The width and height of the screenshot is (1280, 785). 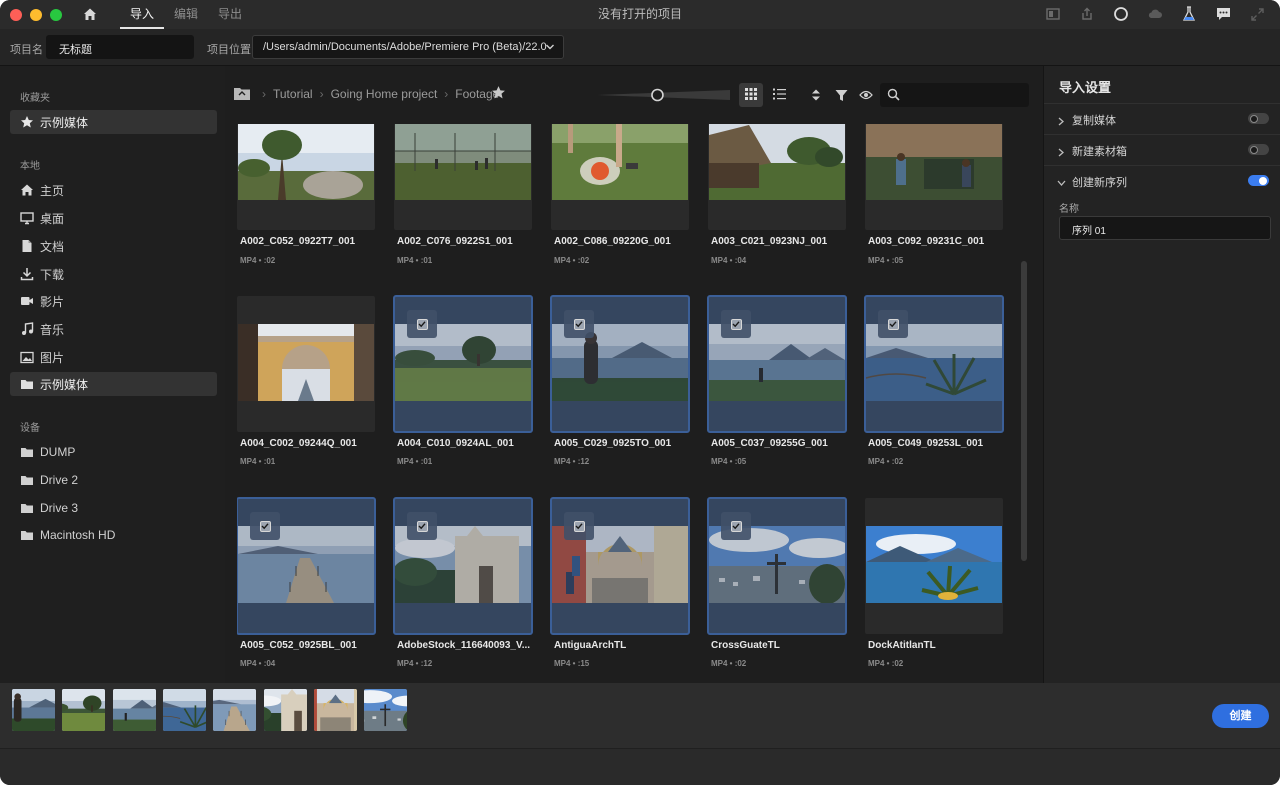 What do you see at coordinates (816, 95) in the screenshot?
I see `sort-icon` at bounding box center [816, 95].